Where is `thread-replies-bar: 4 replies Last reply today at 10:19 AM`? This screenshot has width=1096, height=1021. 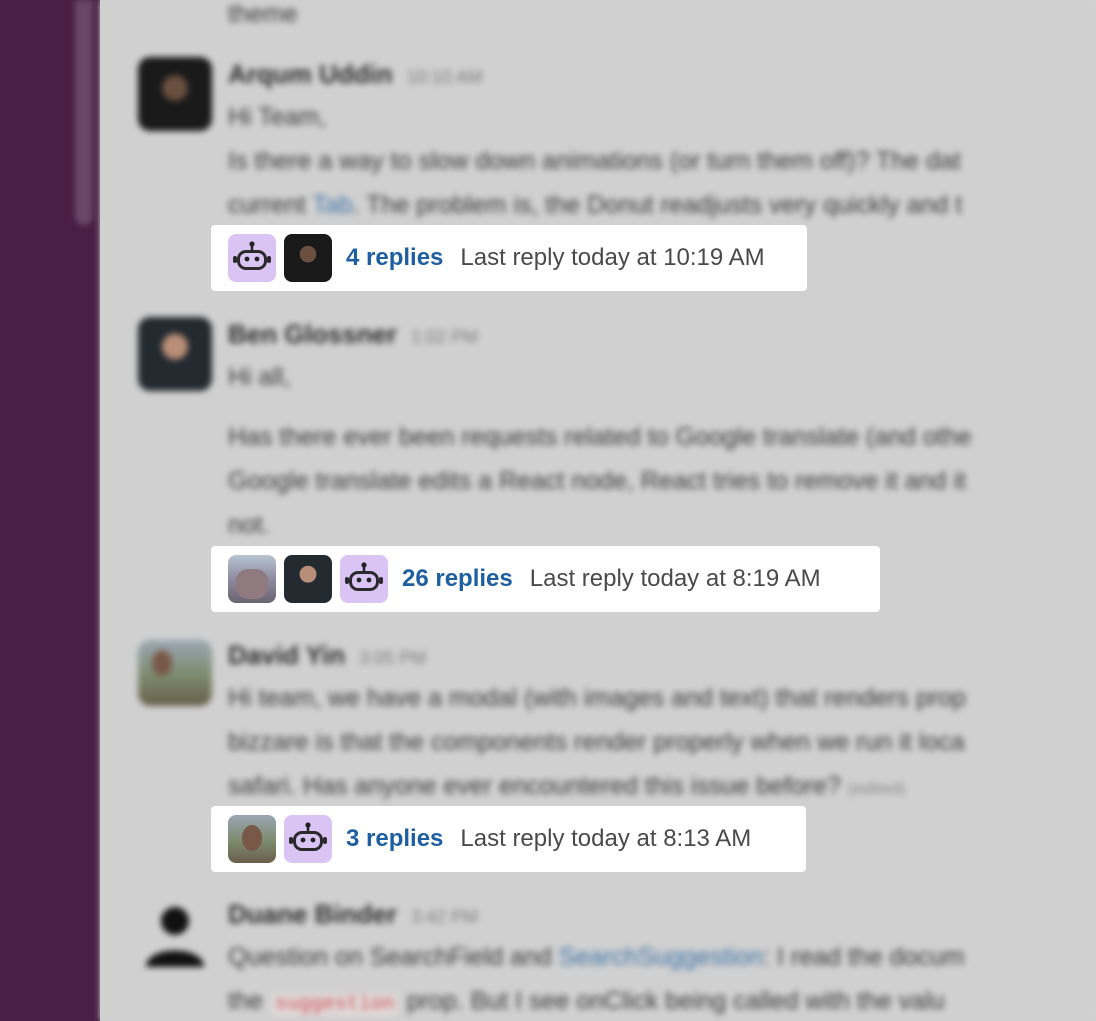
thread-replies-bar: 4 replies Last reply today at 10:19 AM is located at coordinates (509, 258).